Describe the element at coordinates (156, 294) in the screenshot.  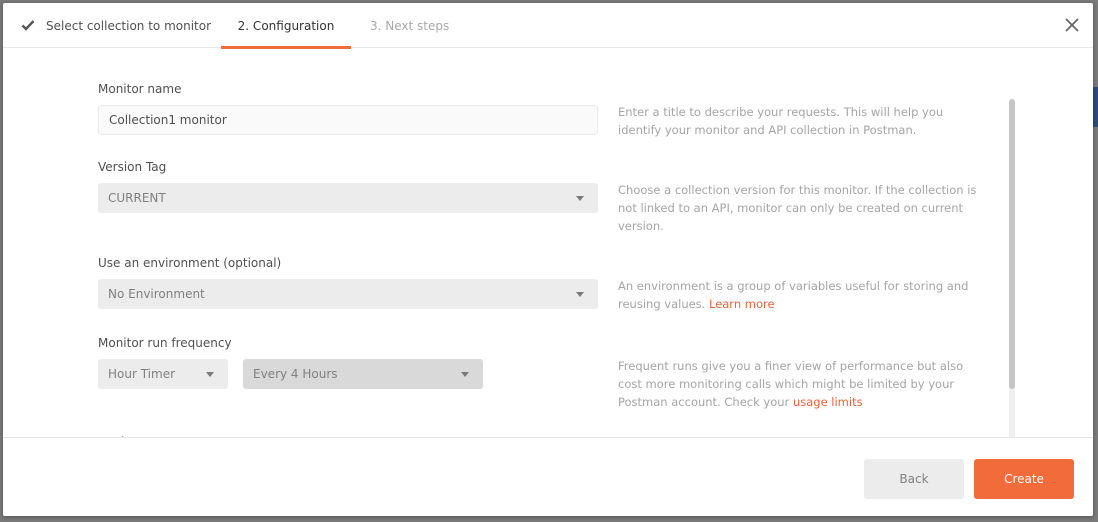
I see `environment-value: No Environment` at that location.